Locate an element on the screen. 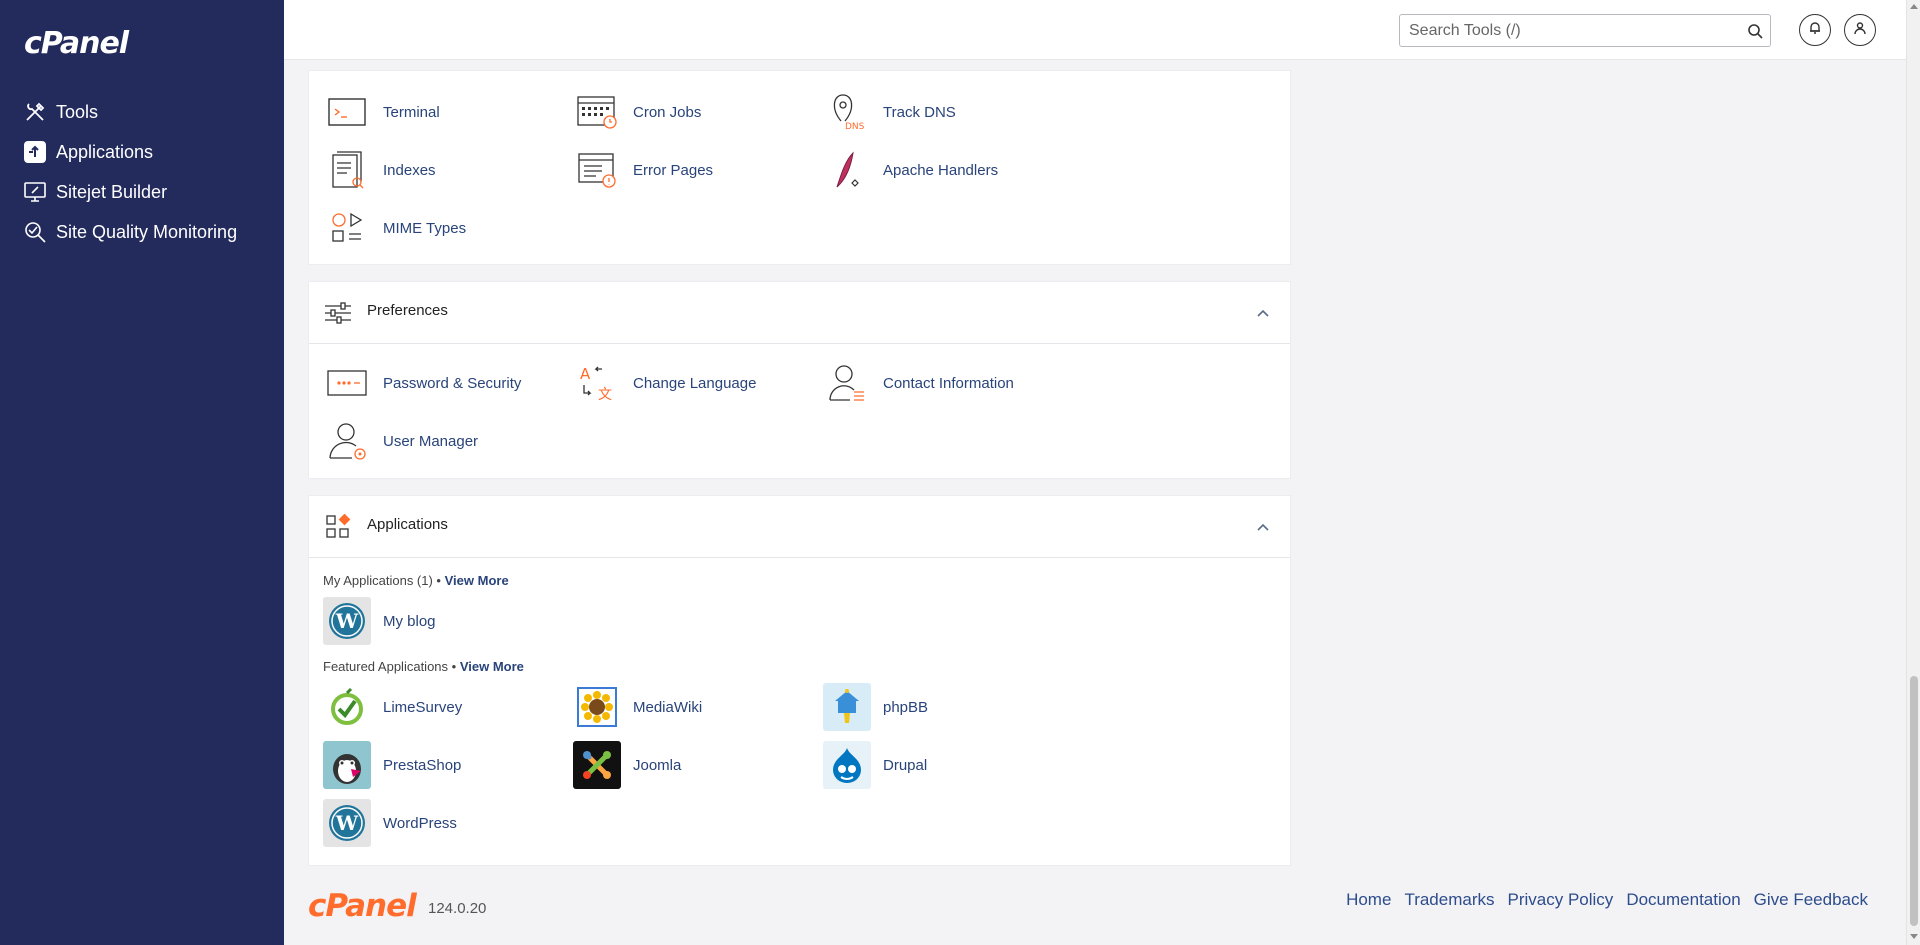 The height and width of the screenshot is (945, 1920). contact-icon is located at coordinates (847, 383).